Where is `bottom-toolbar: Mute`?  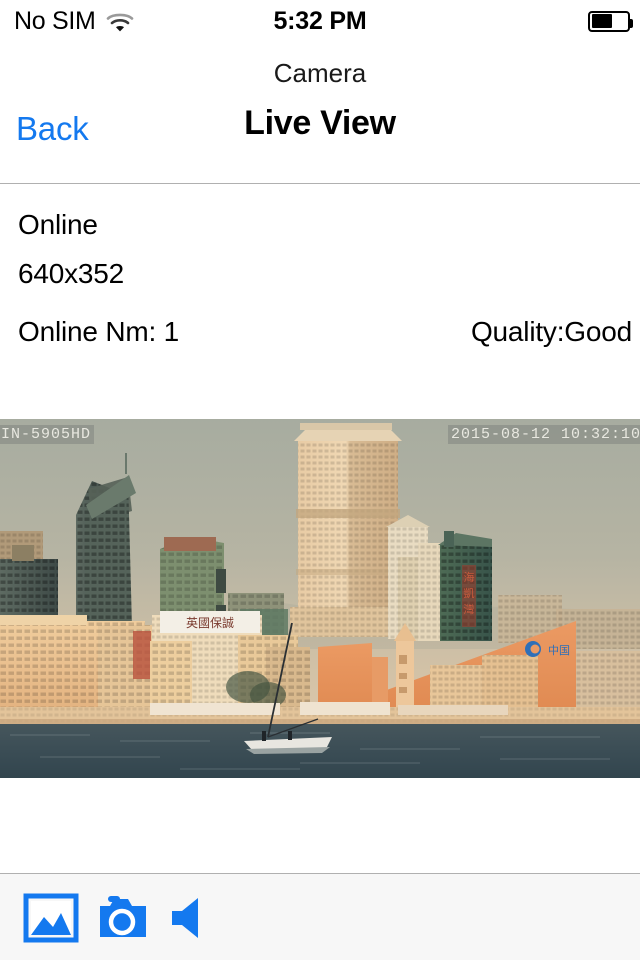
bottom-toolbar: Mute is located at coordinates (320, 916).